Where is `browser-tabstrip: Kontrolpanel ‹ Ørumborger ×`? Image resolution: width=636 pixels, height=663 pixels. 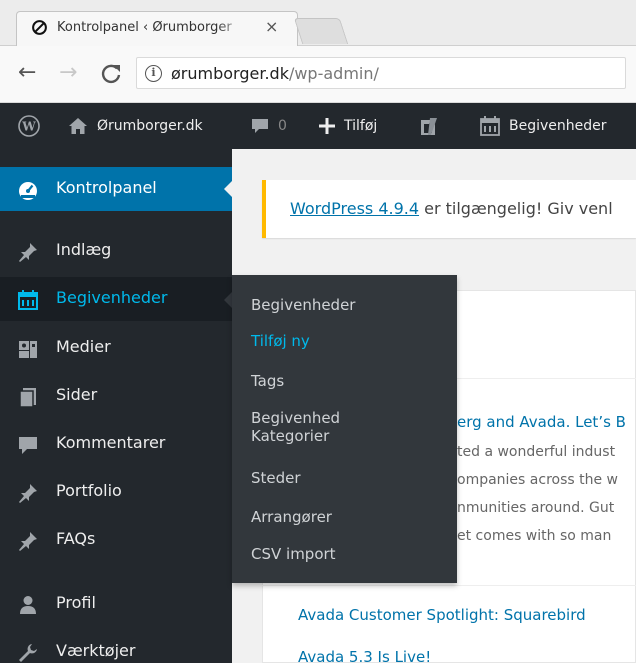 browser-tabstrip: Kontrolpanel ‹ Ørumborger × is located at coordinates (318, 23).